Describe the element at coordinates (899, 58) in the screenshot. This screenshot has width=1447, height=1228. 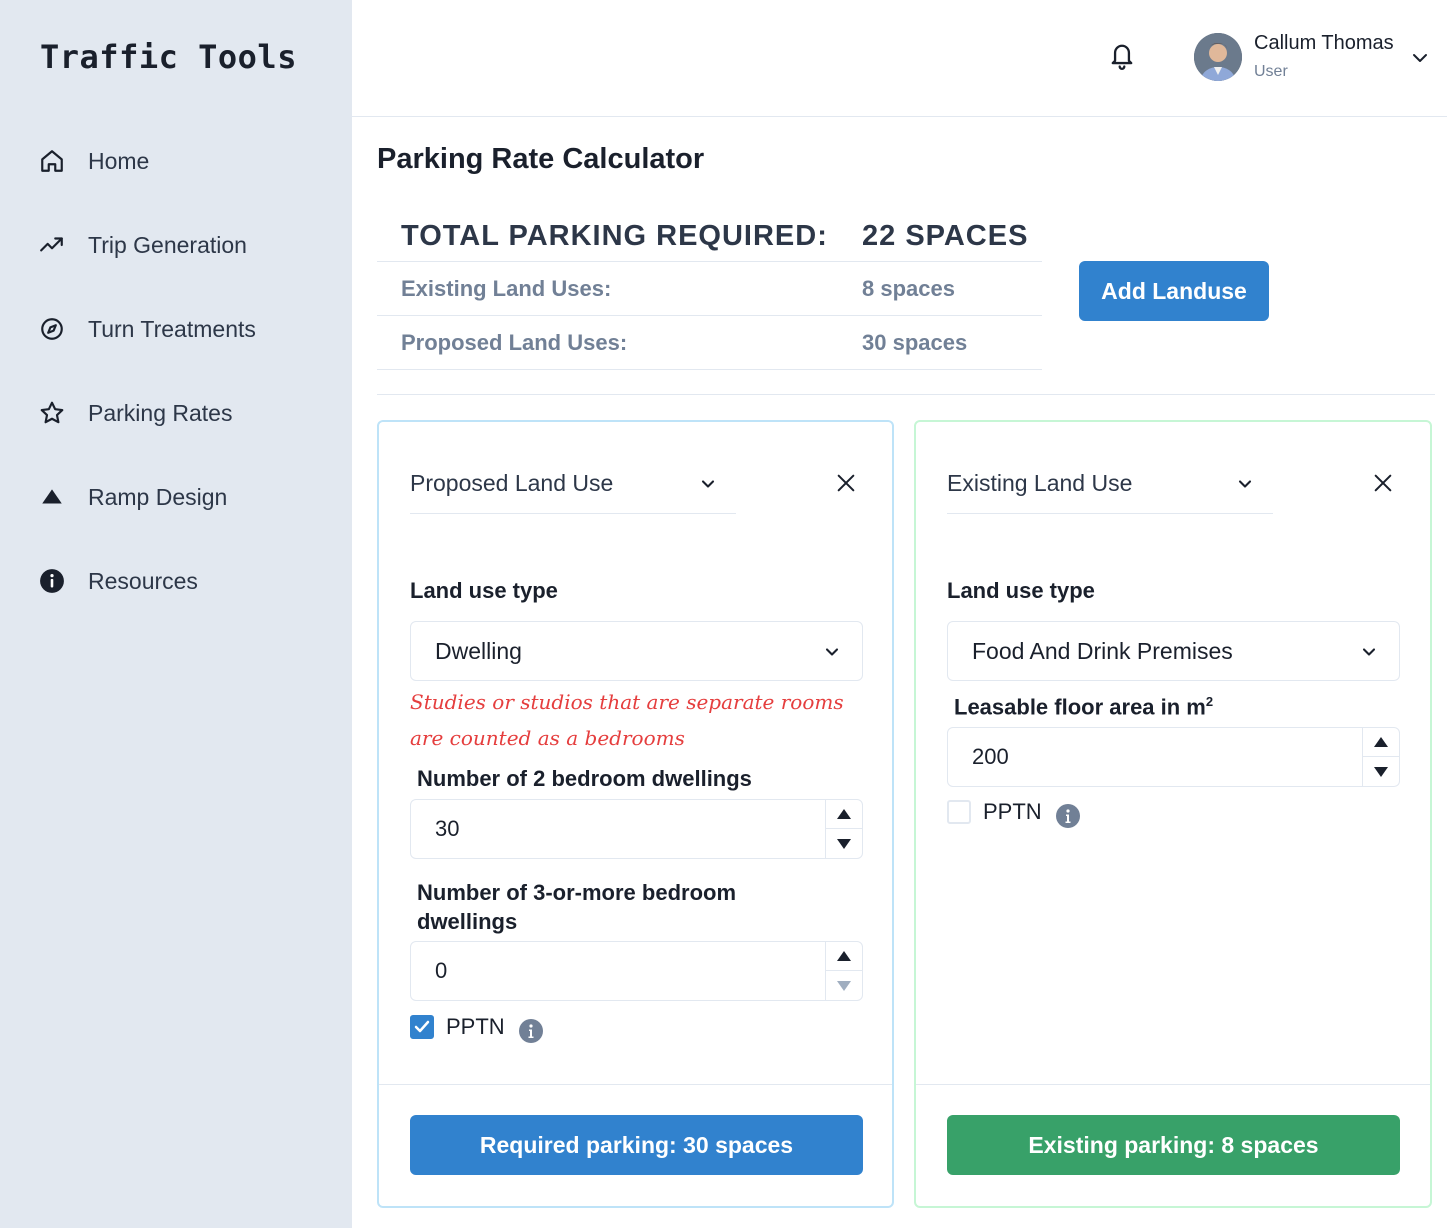
I see `top-header: Callum Thomas User` at that location.